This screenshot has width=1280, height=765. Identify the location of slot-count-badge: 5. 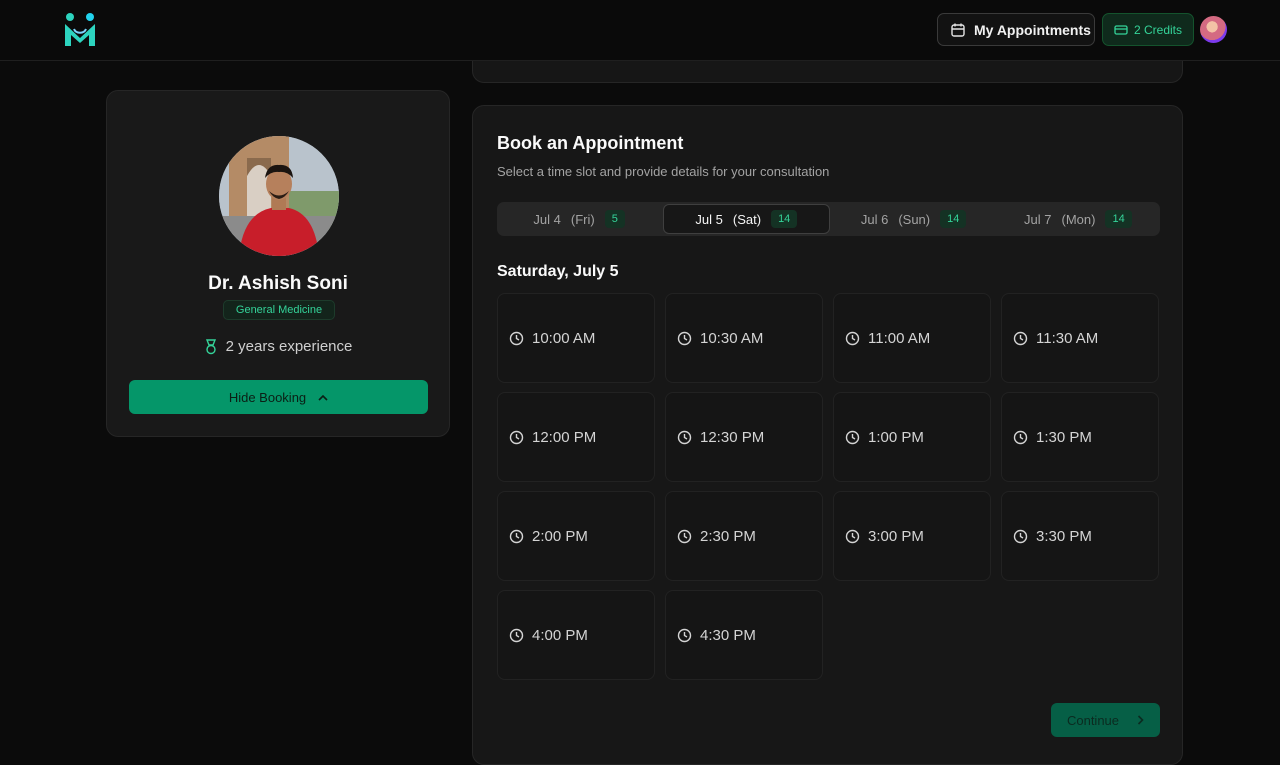
(614, 219).